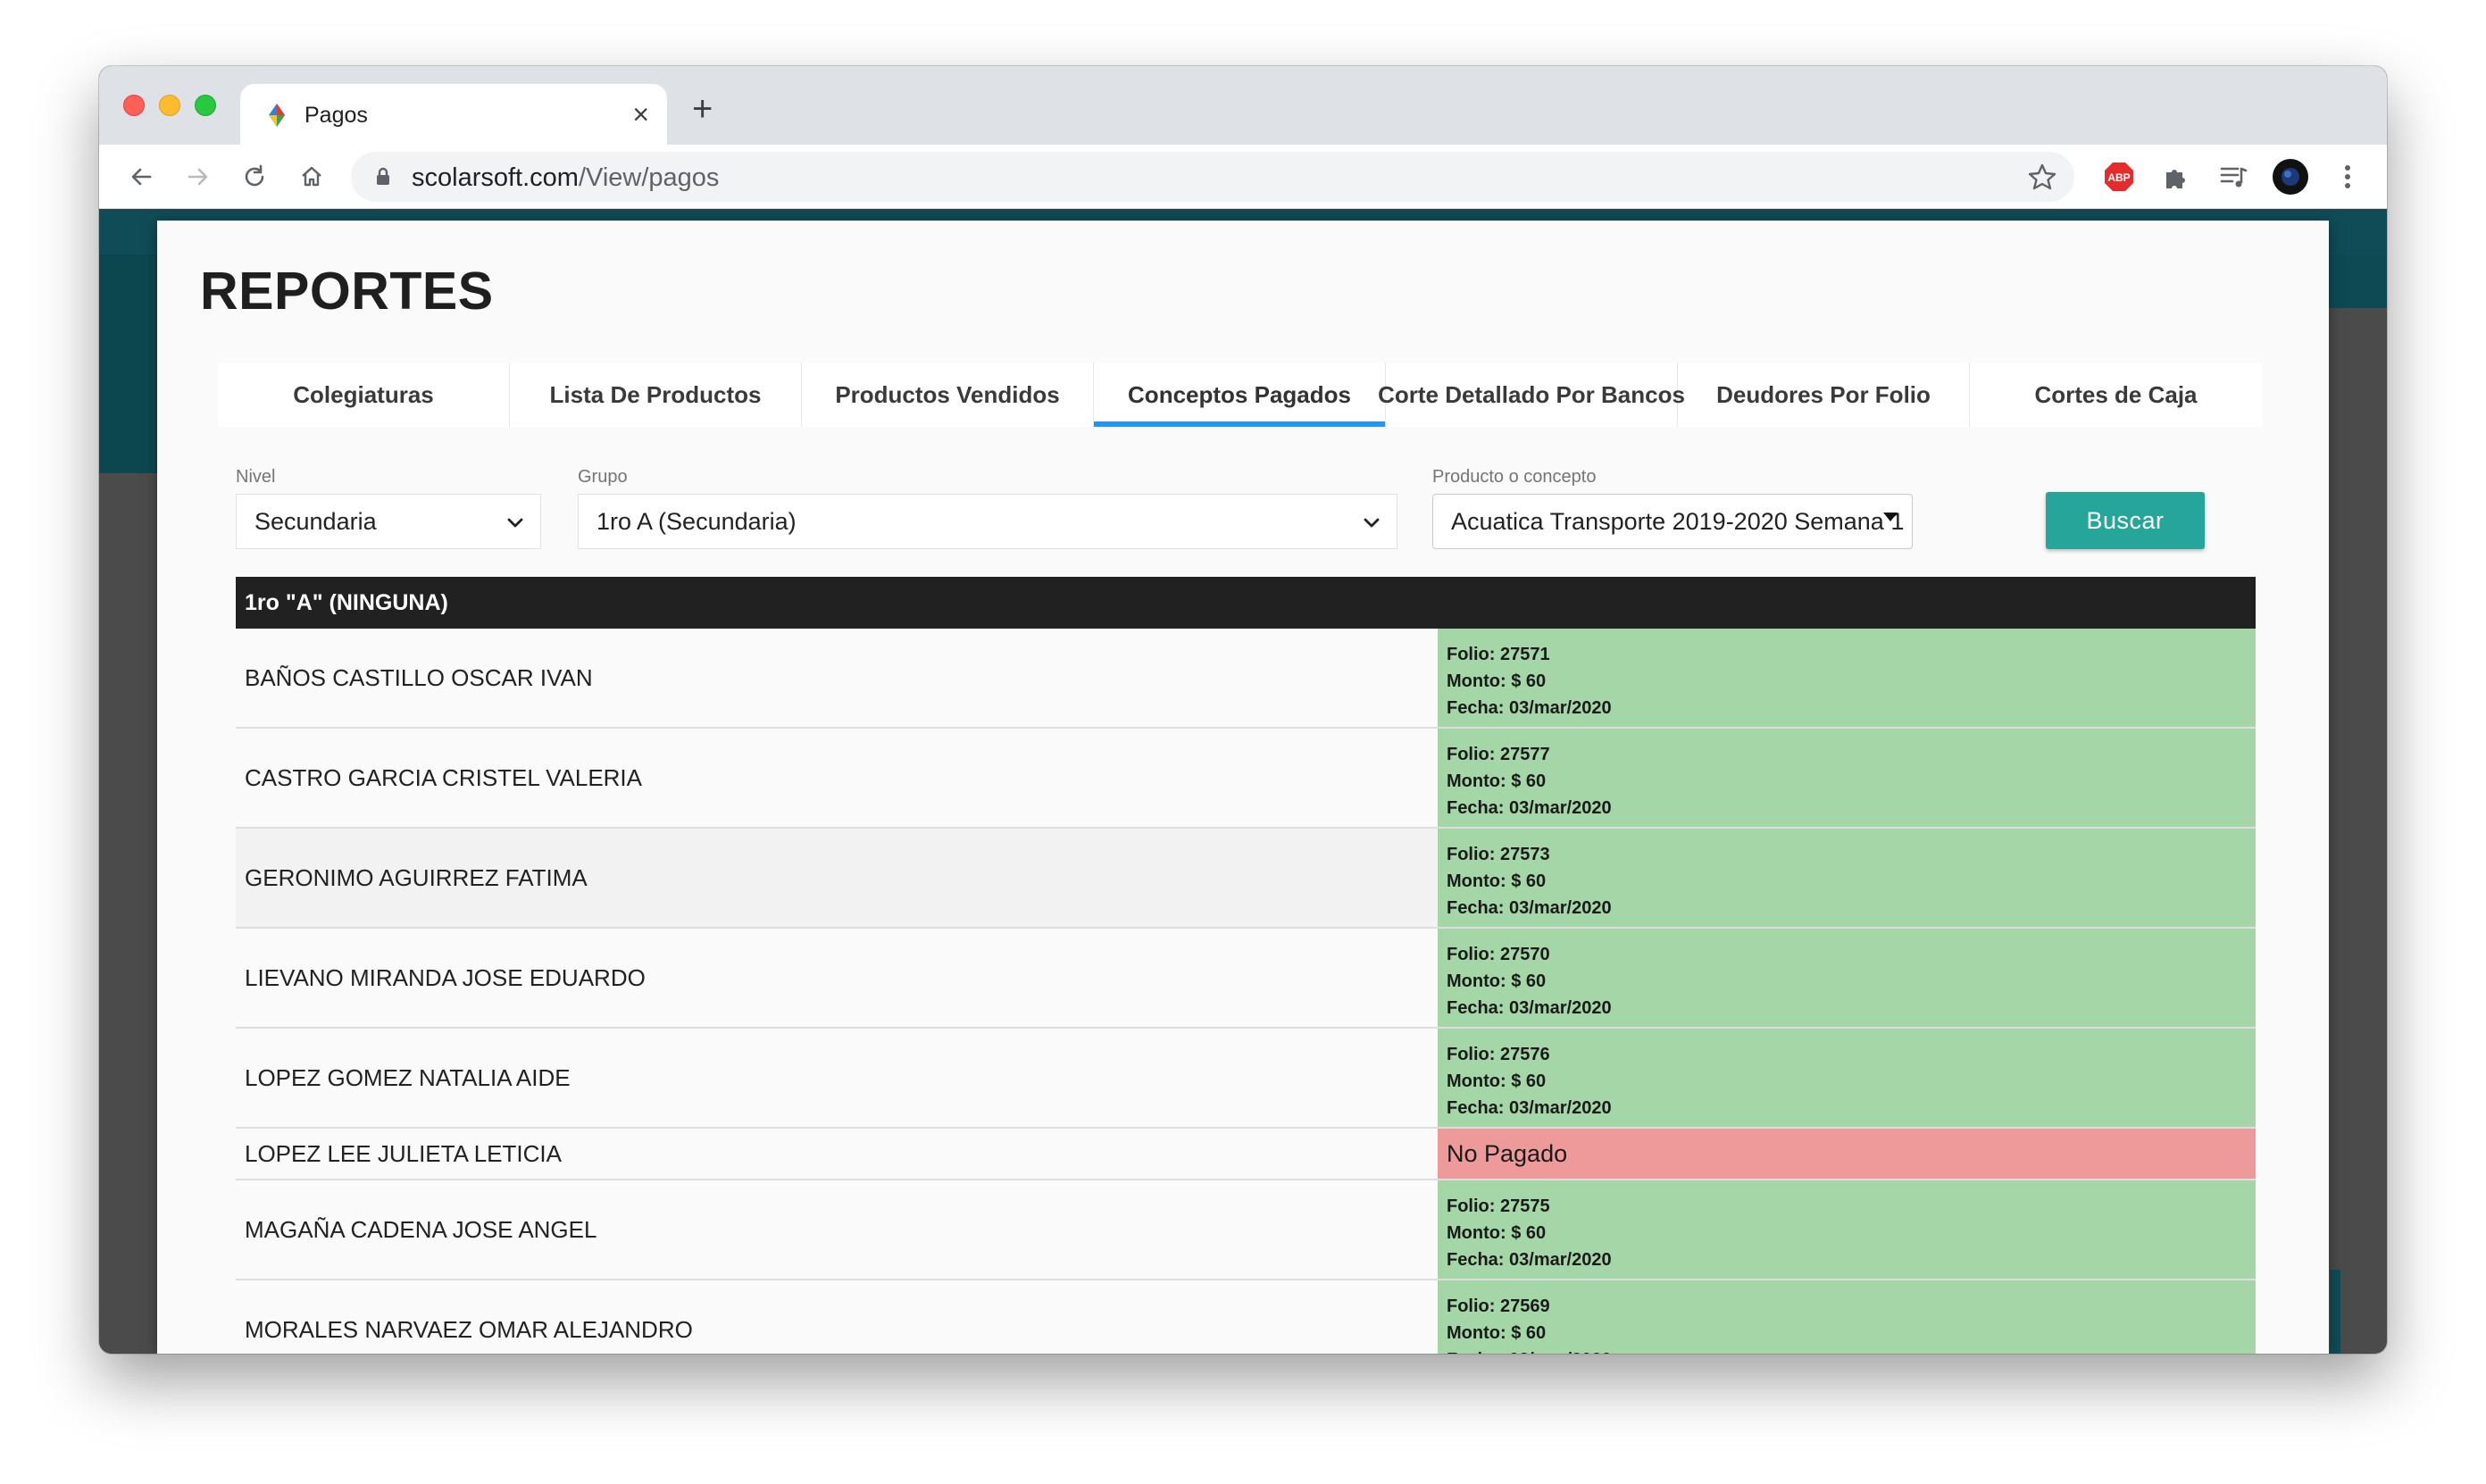 The width and height of the screenshot is (2486, 1484). What do you see at coordinates (1498, 654) in the screenshot?
I see `folio-text: Folio: 27571` at bounding box center [1498, 654].